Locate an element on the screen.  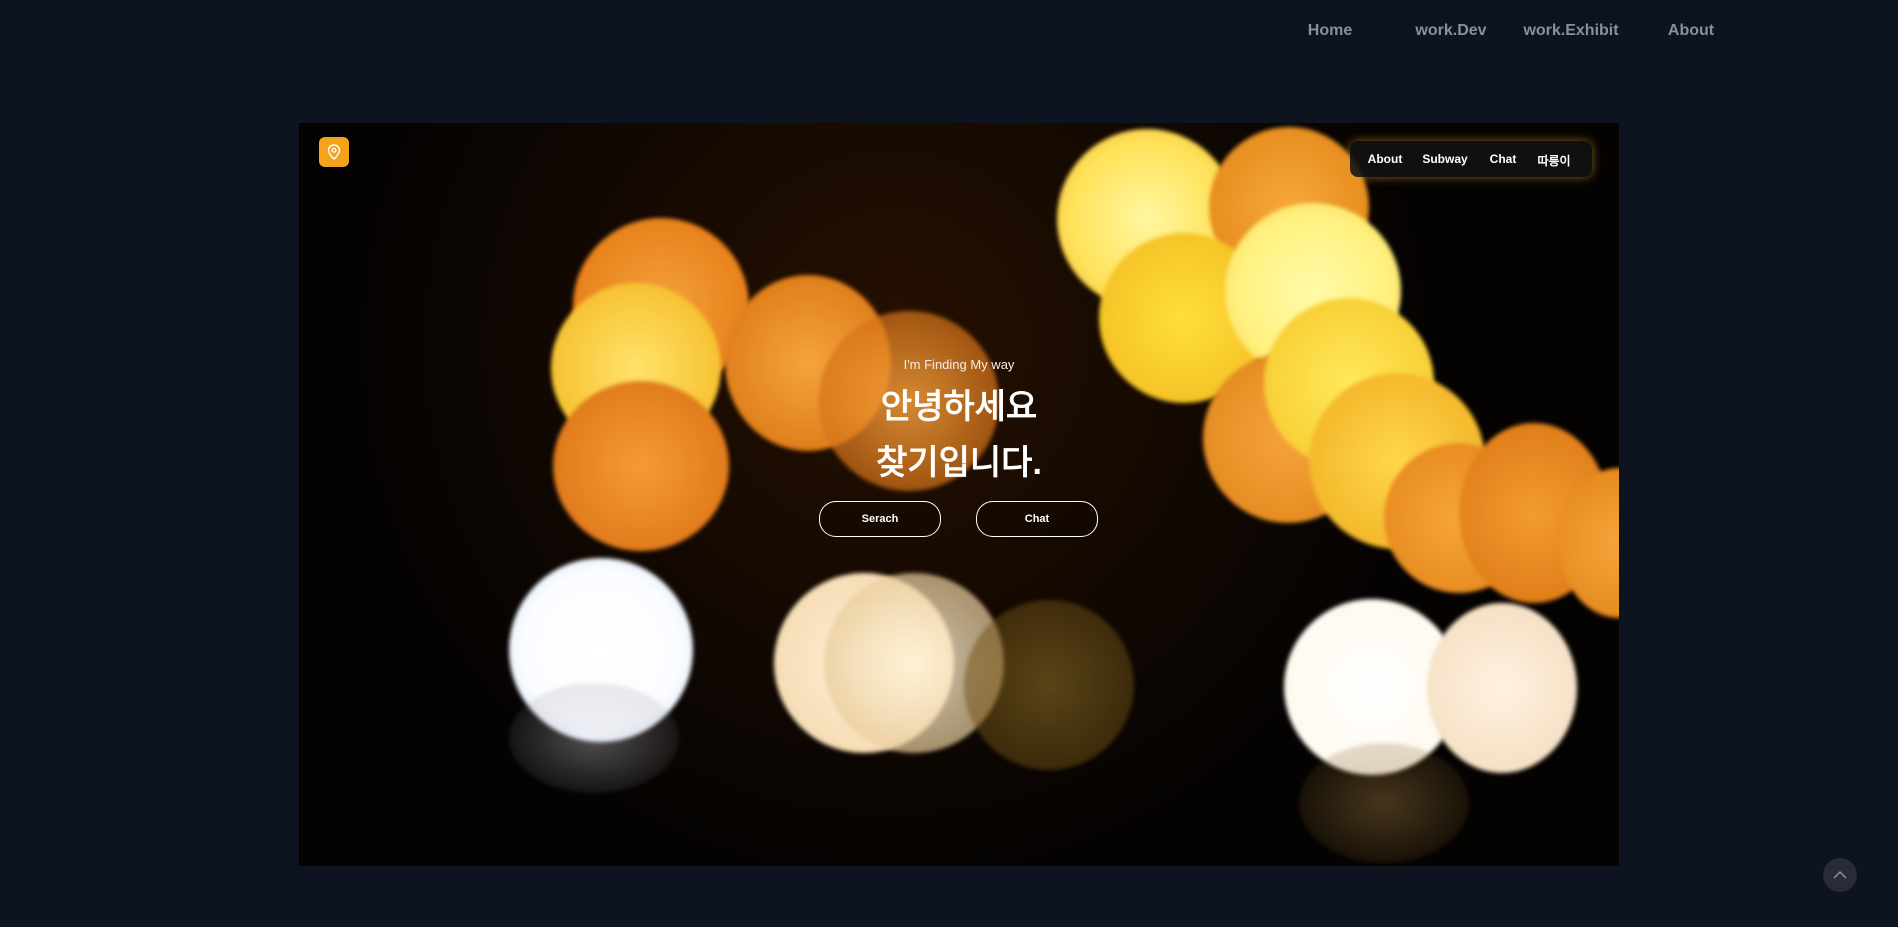
nav-work-dev: work.Dev is located at coordinates (1450, 31).